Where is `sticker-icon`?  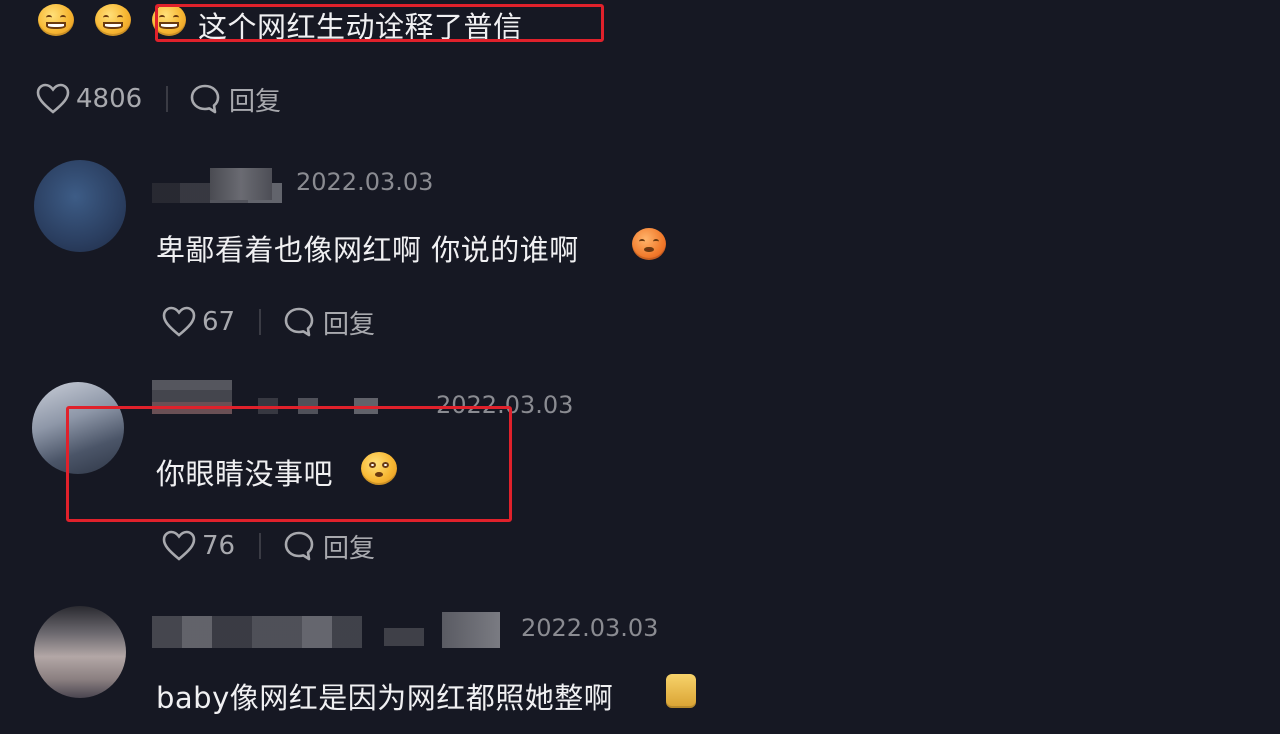 sticker-icon is located at coordinates (681, 691).